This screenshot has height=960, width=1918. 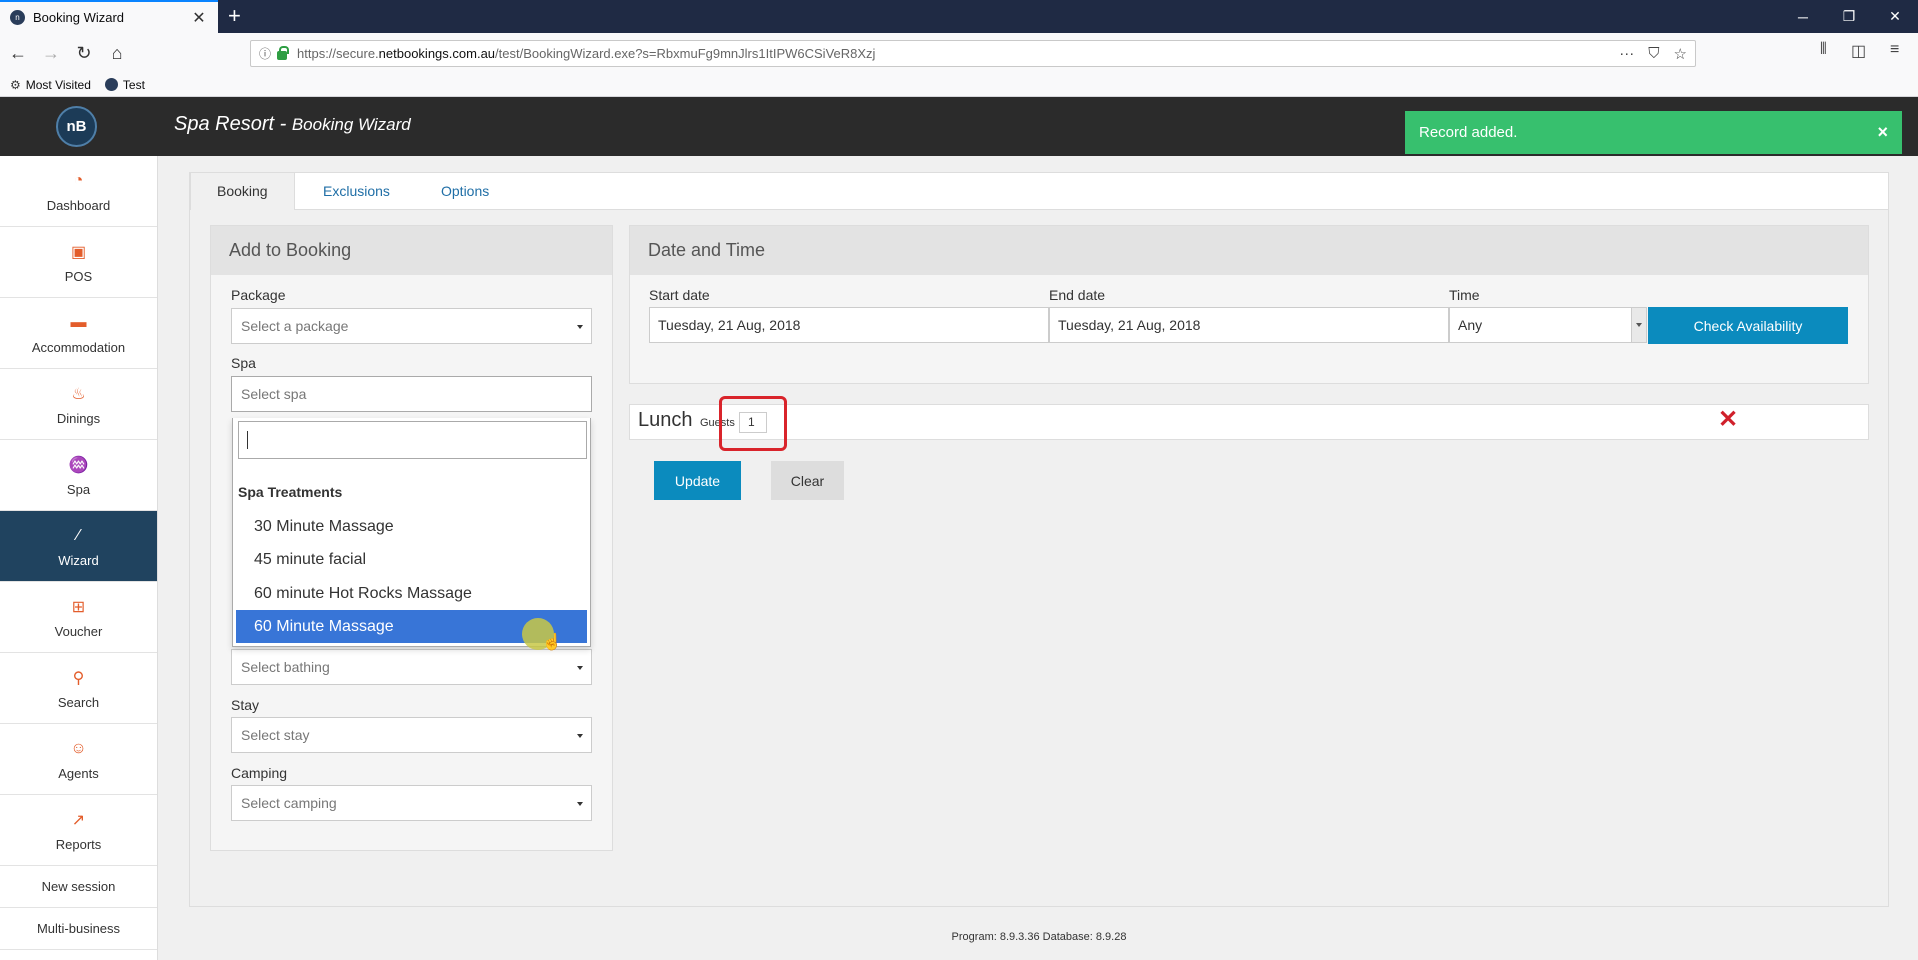 What do you see at coordinates (78, 617) in the screenshot?
I see `sidebar-item-voucher: ⊞ Voucher` at bounding box center [78, 617].